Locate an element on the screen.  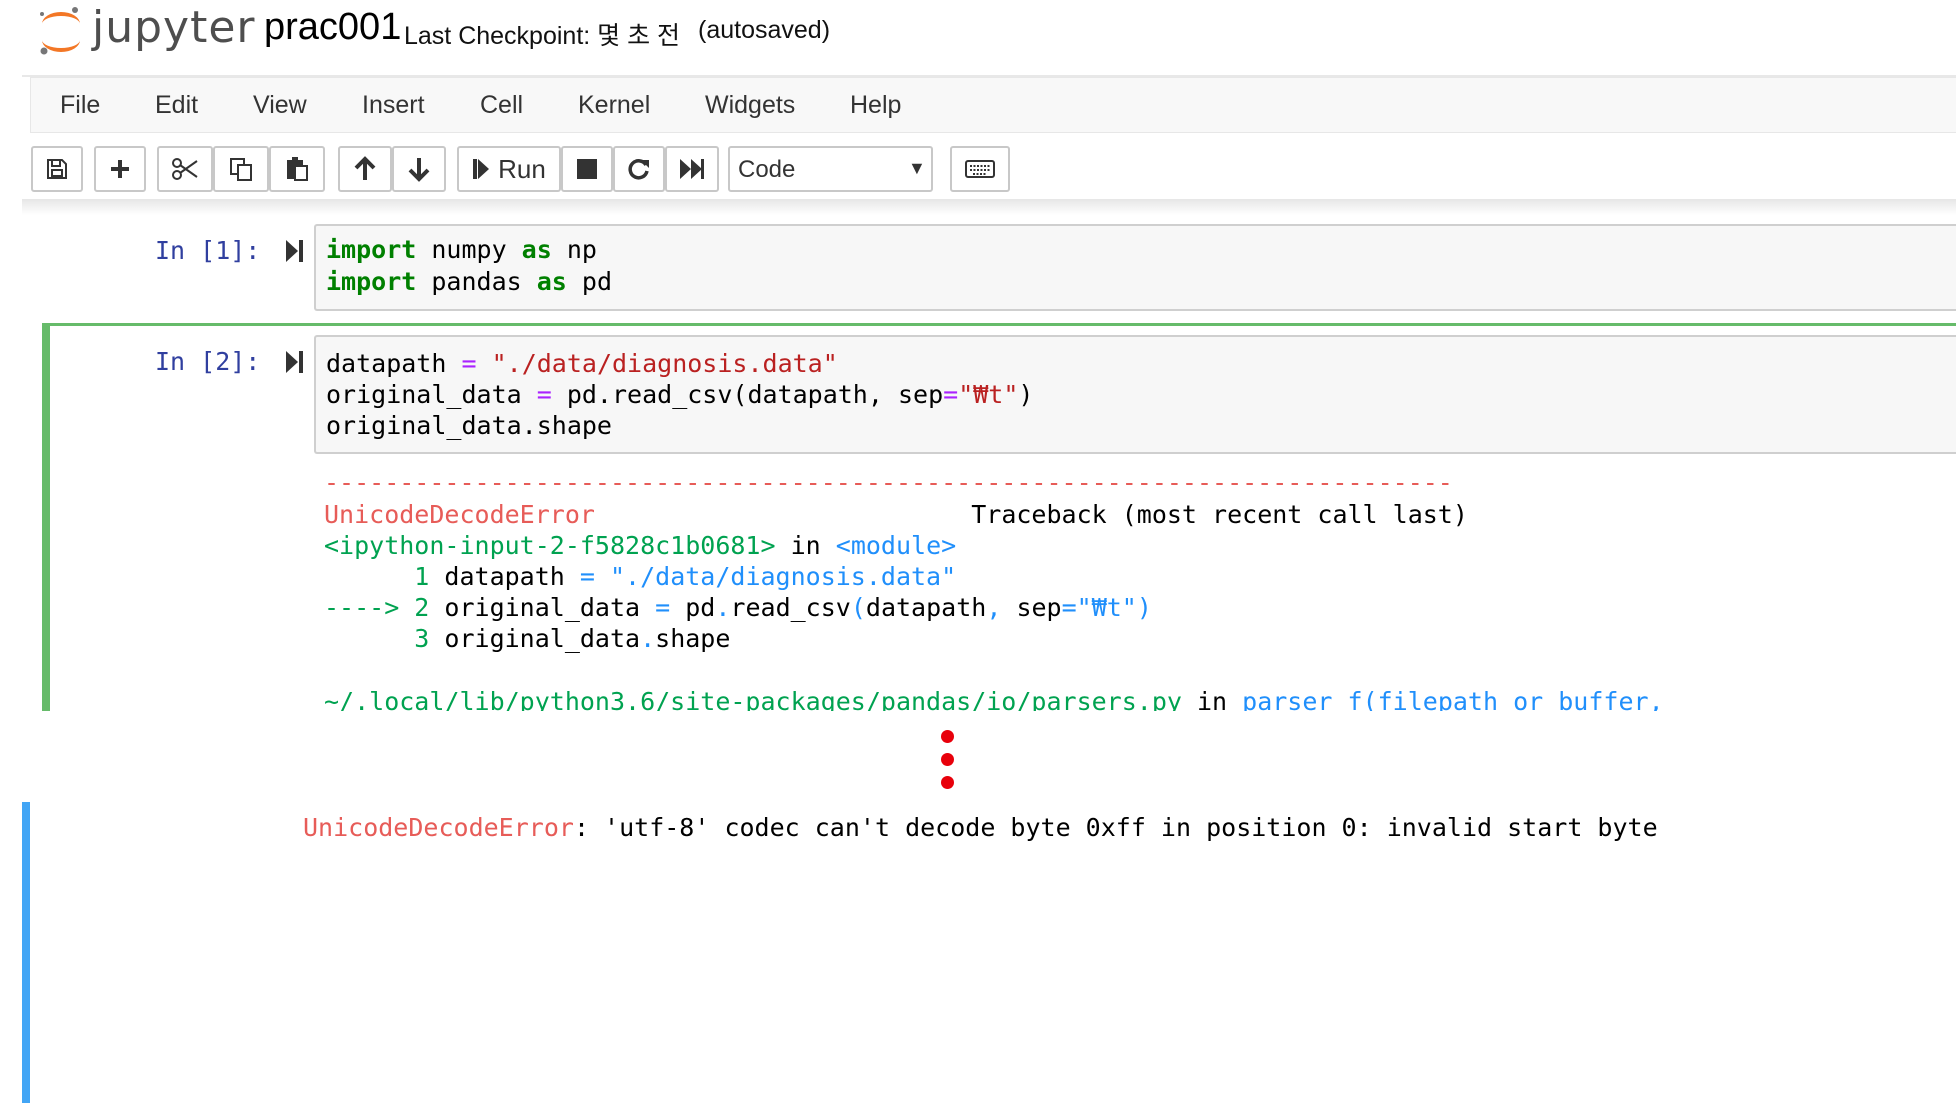
interrupt-kernel-button is located at coordinates (587, 169).